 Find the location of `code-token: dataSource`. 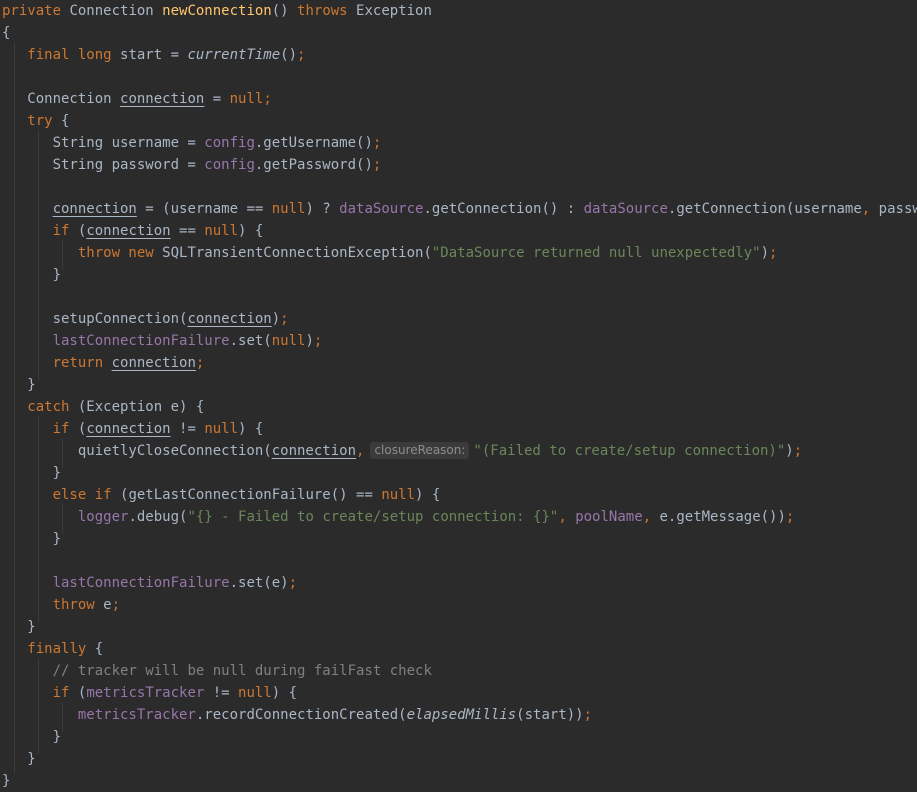

code-token: dataSource is located at coordinates (381, 209).